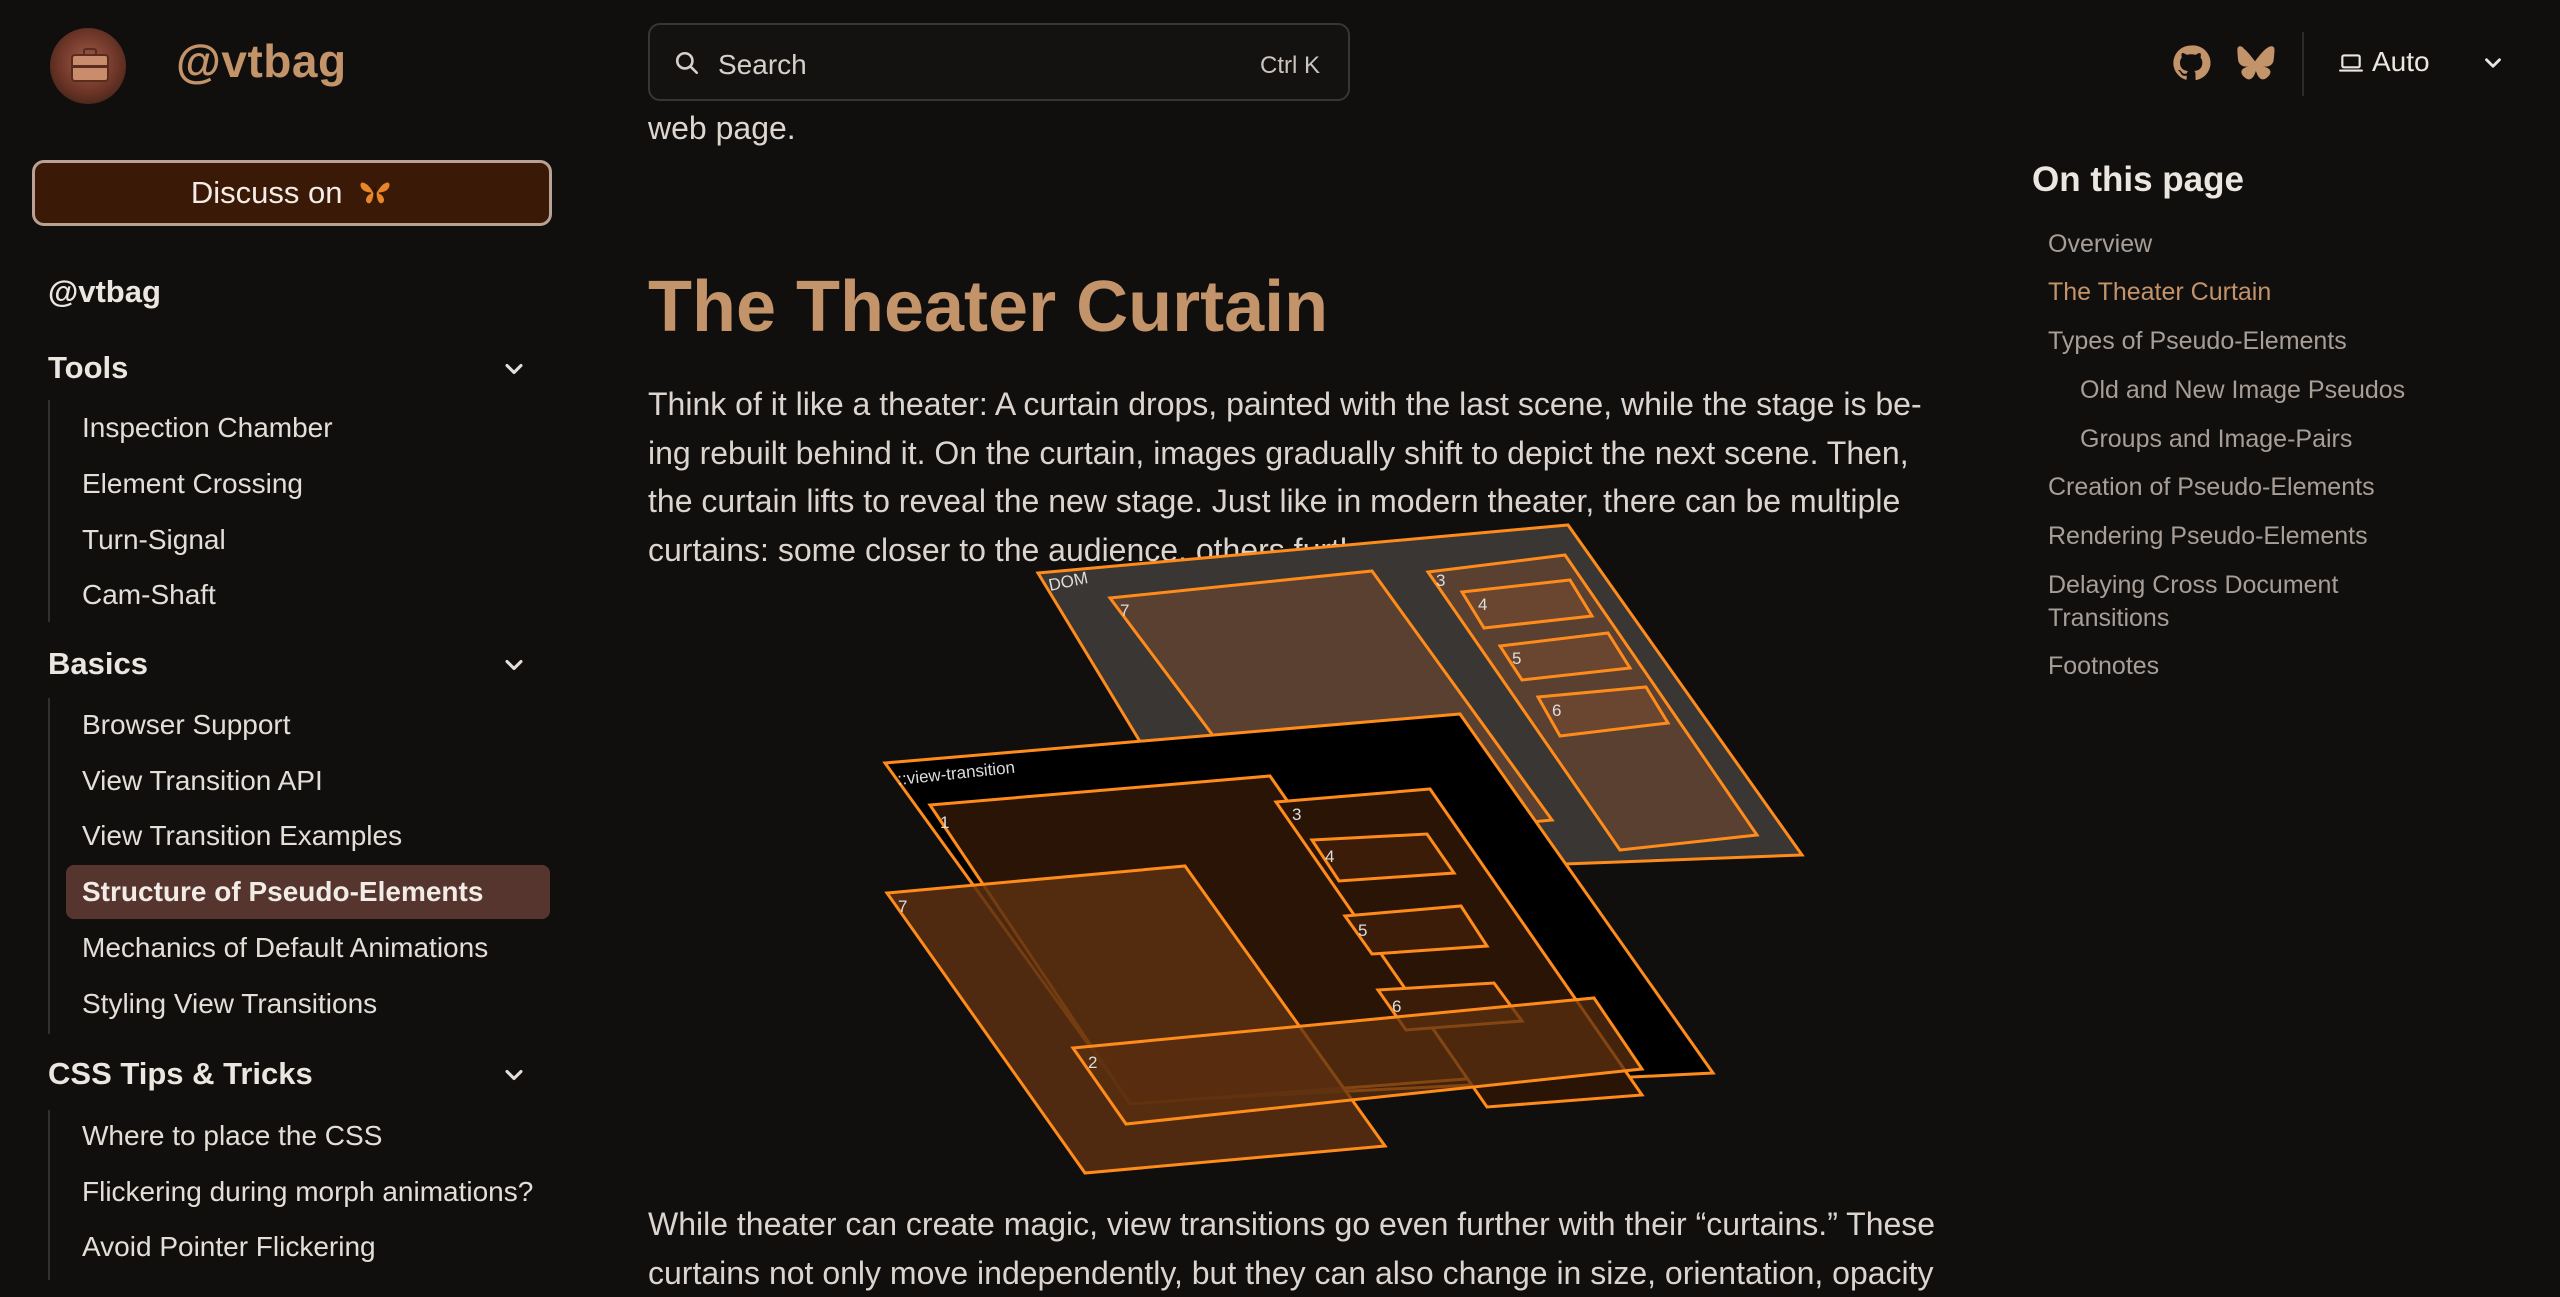 The height and width of the screenshot is (1297, 2560). Describe the element at coordinates (261, 61) in the screenshot. I see `site-title: @vtbag` at that location.